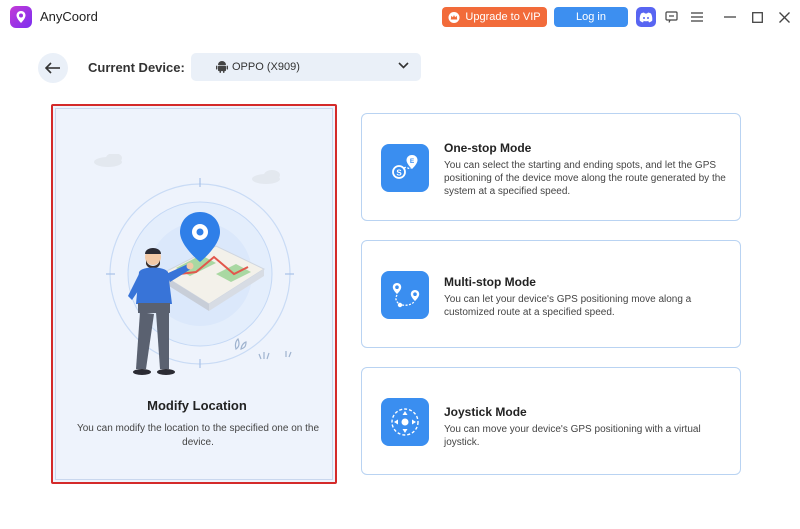 The image size is (800, 529). I want to click on chevron-down-icon, so click(403, 65).